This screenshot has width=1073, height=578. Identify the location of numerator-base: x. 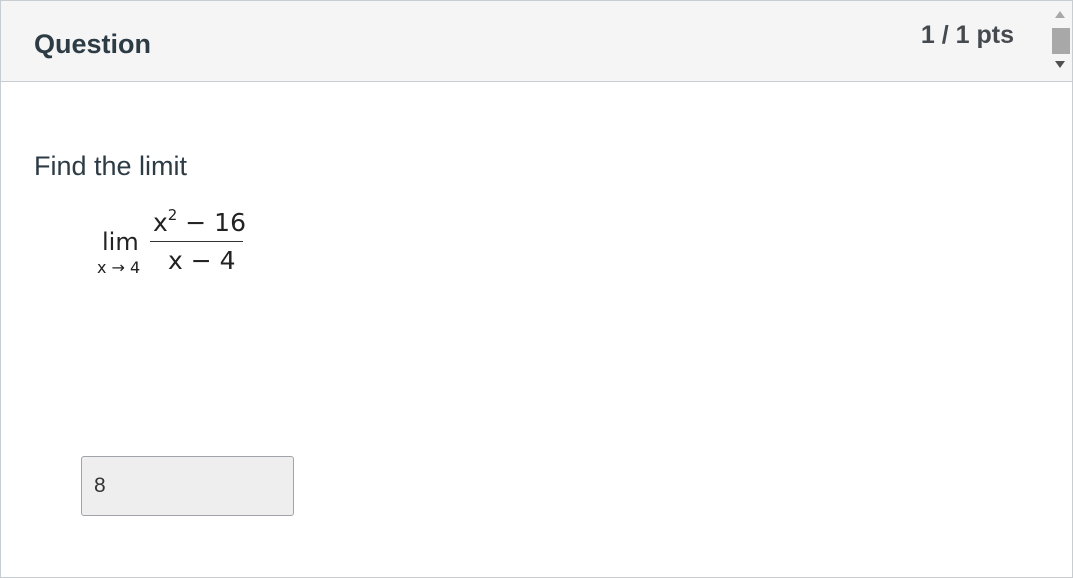
(160, 222).